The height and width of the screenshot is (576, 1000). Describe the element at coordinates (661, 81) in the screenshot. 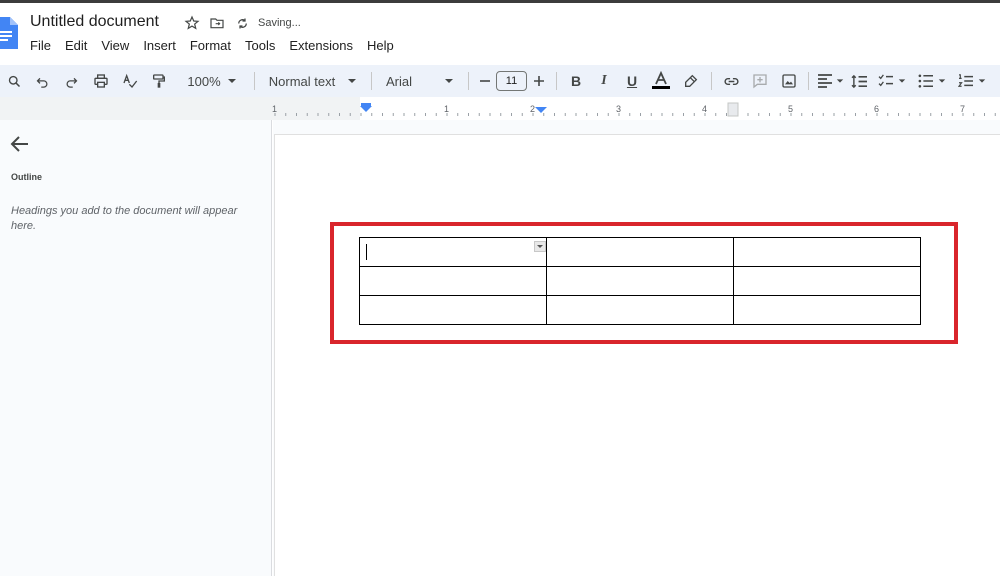

I see `text-color-icon` at that location.